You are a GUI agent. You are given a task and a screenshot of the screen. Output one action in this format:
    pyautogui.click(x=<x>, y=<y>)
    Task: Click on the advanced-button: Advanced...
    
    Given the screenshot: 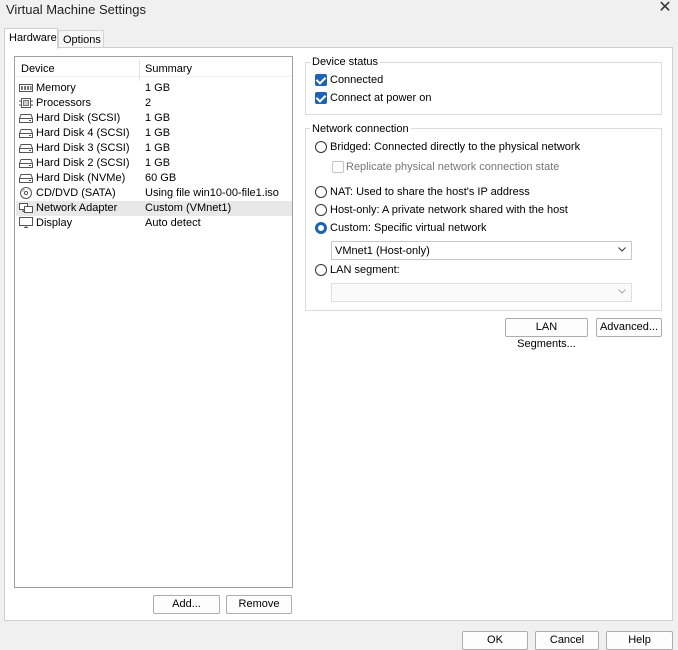 What is the action you would take?
    pyautogui.click(x=629, y=327)
    